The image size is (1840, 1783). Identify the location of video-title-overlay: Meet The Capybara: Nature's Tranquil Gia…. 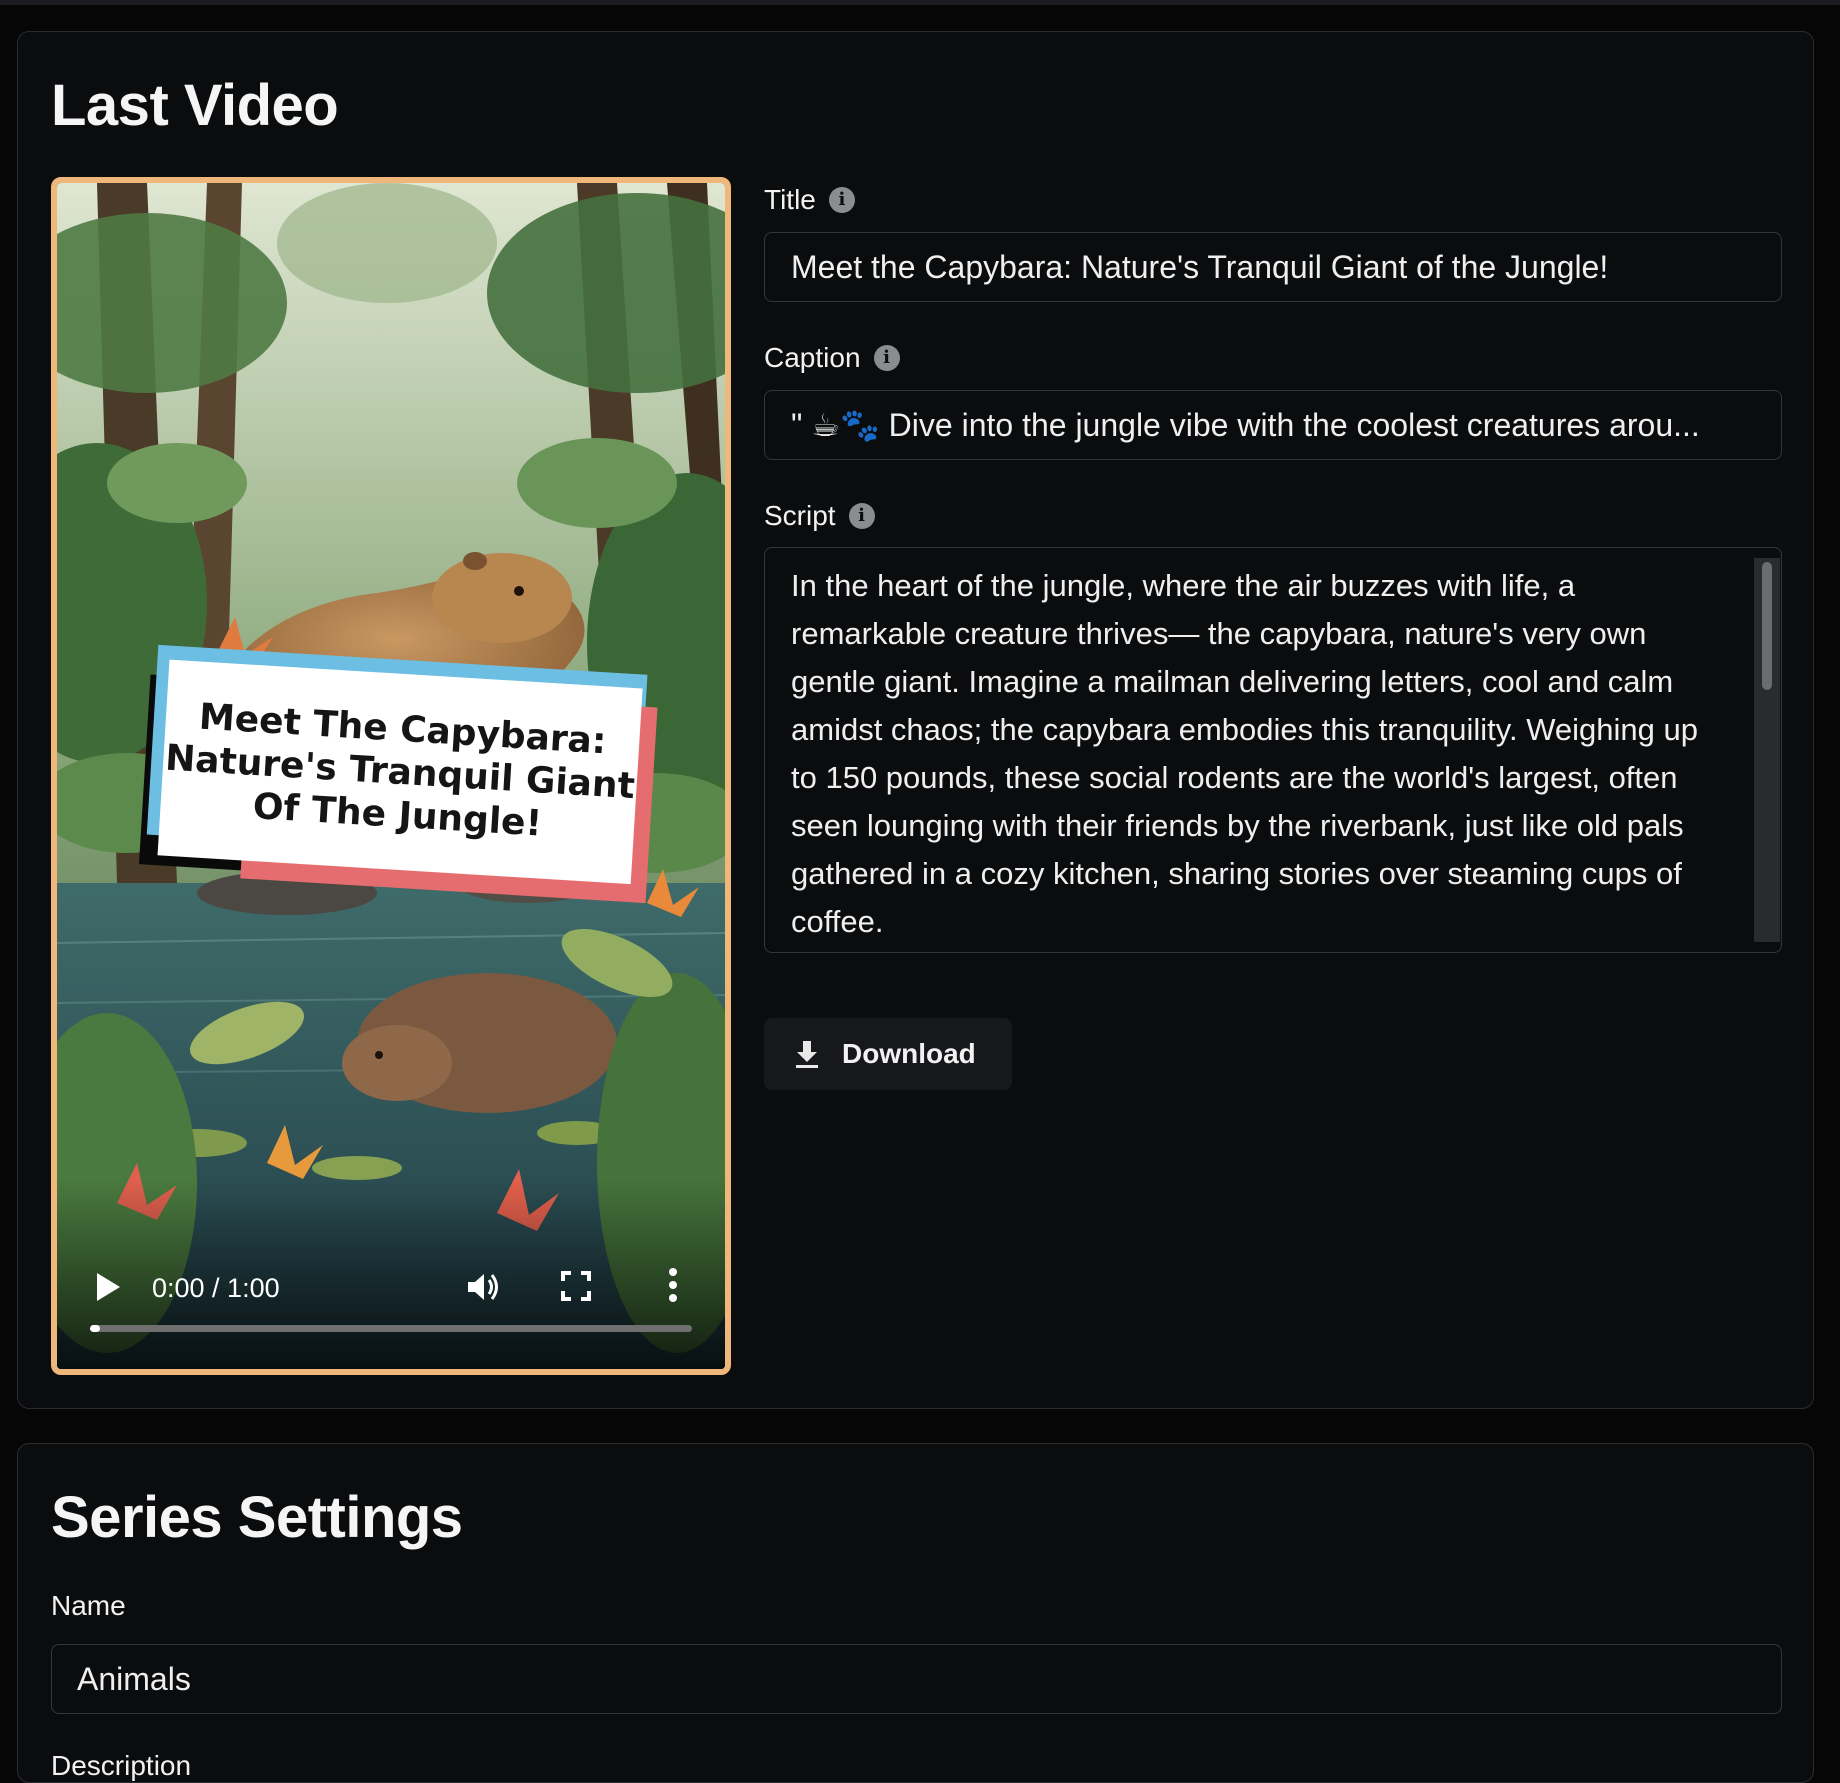
(398, 774).